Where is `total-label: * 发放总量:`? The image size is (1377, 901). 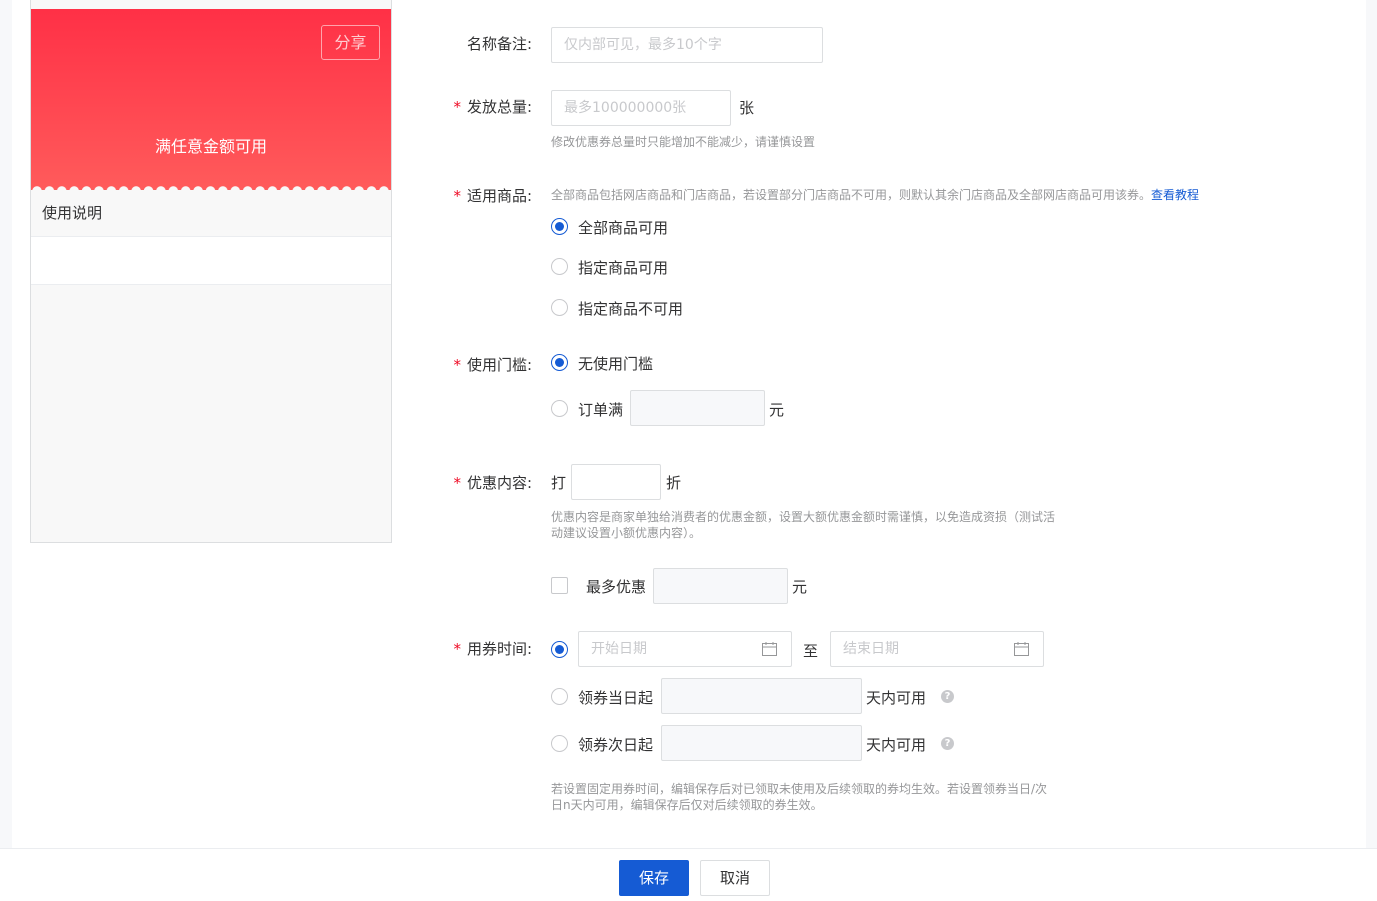 total-label: * 发放总量: is located at coordinates (492, 107).